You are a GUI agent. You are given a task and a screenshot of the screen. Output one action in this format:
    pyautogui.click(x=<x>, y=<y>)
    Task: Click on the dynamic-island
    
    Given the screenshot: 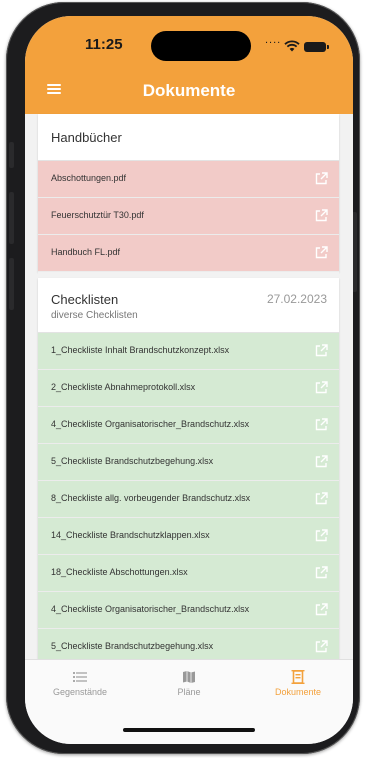 What is the action you would take?
    pyautogui.click(x=201, y=46)
    